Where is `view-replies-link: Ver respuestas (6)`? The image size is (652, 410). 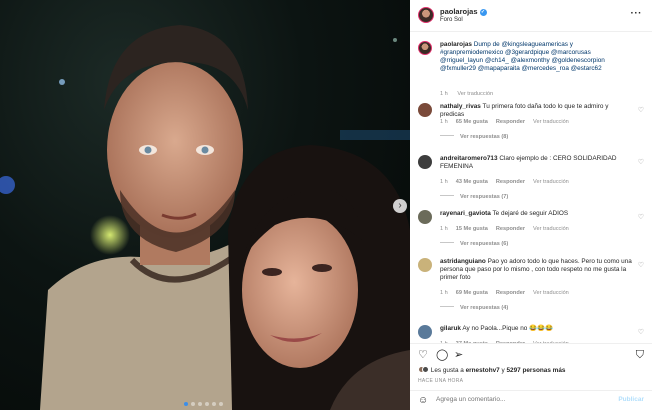
view-replies-link: Ver respuestas (6) is located at coordinates (474, 244).